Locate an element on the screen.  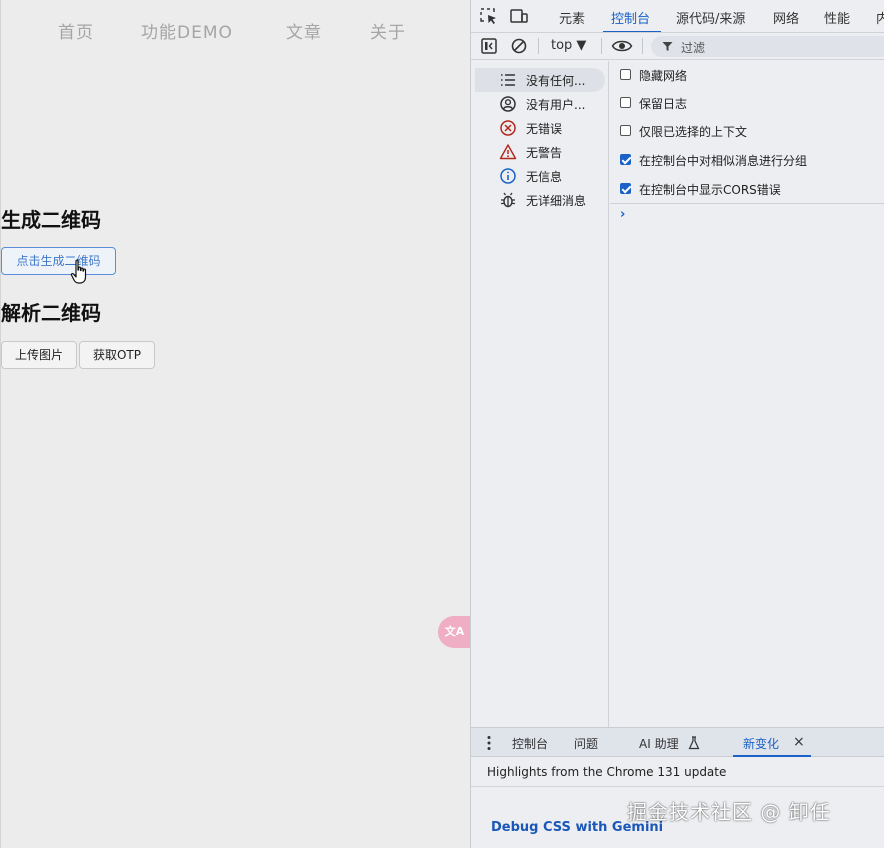
console-sidebar: 没有任何... 没有用户... 无错误 无警告 无信息 无详细消息 is located at coordinates (540, 394).